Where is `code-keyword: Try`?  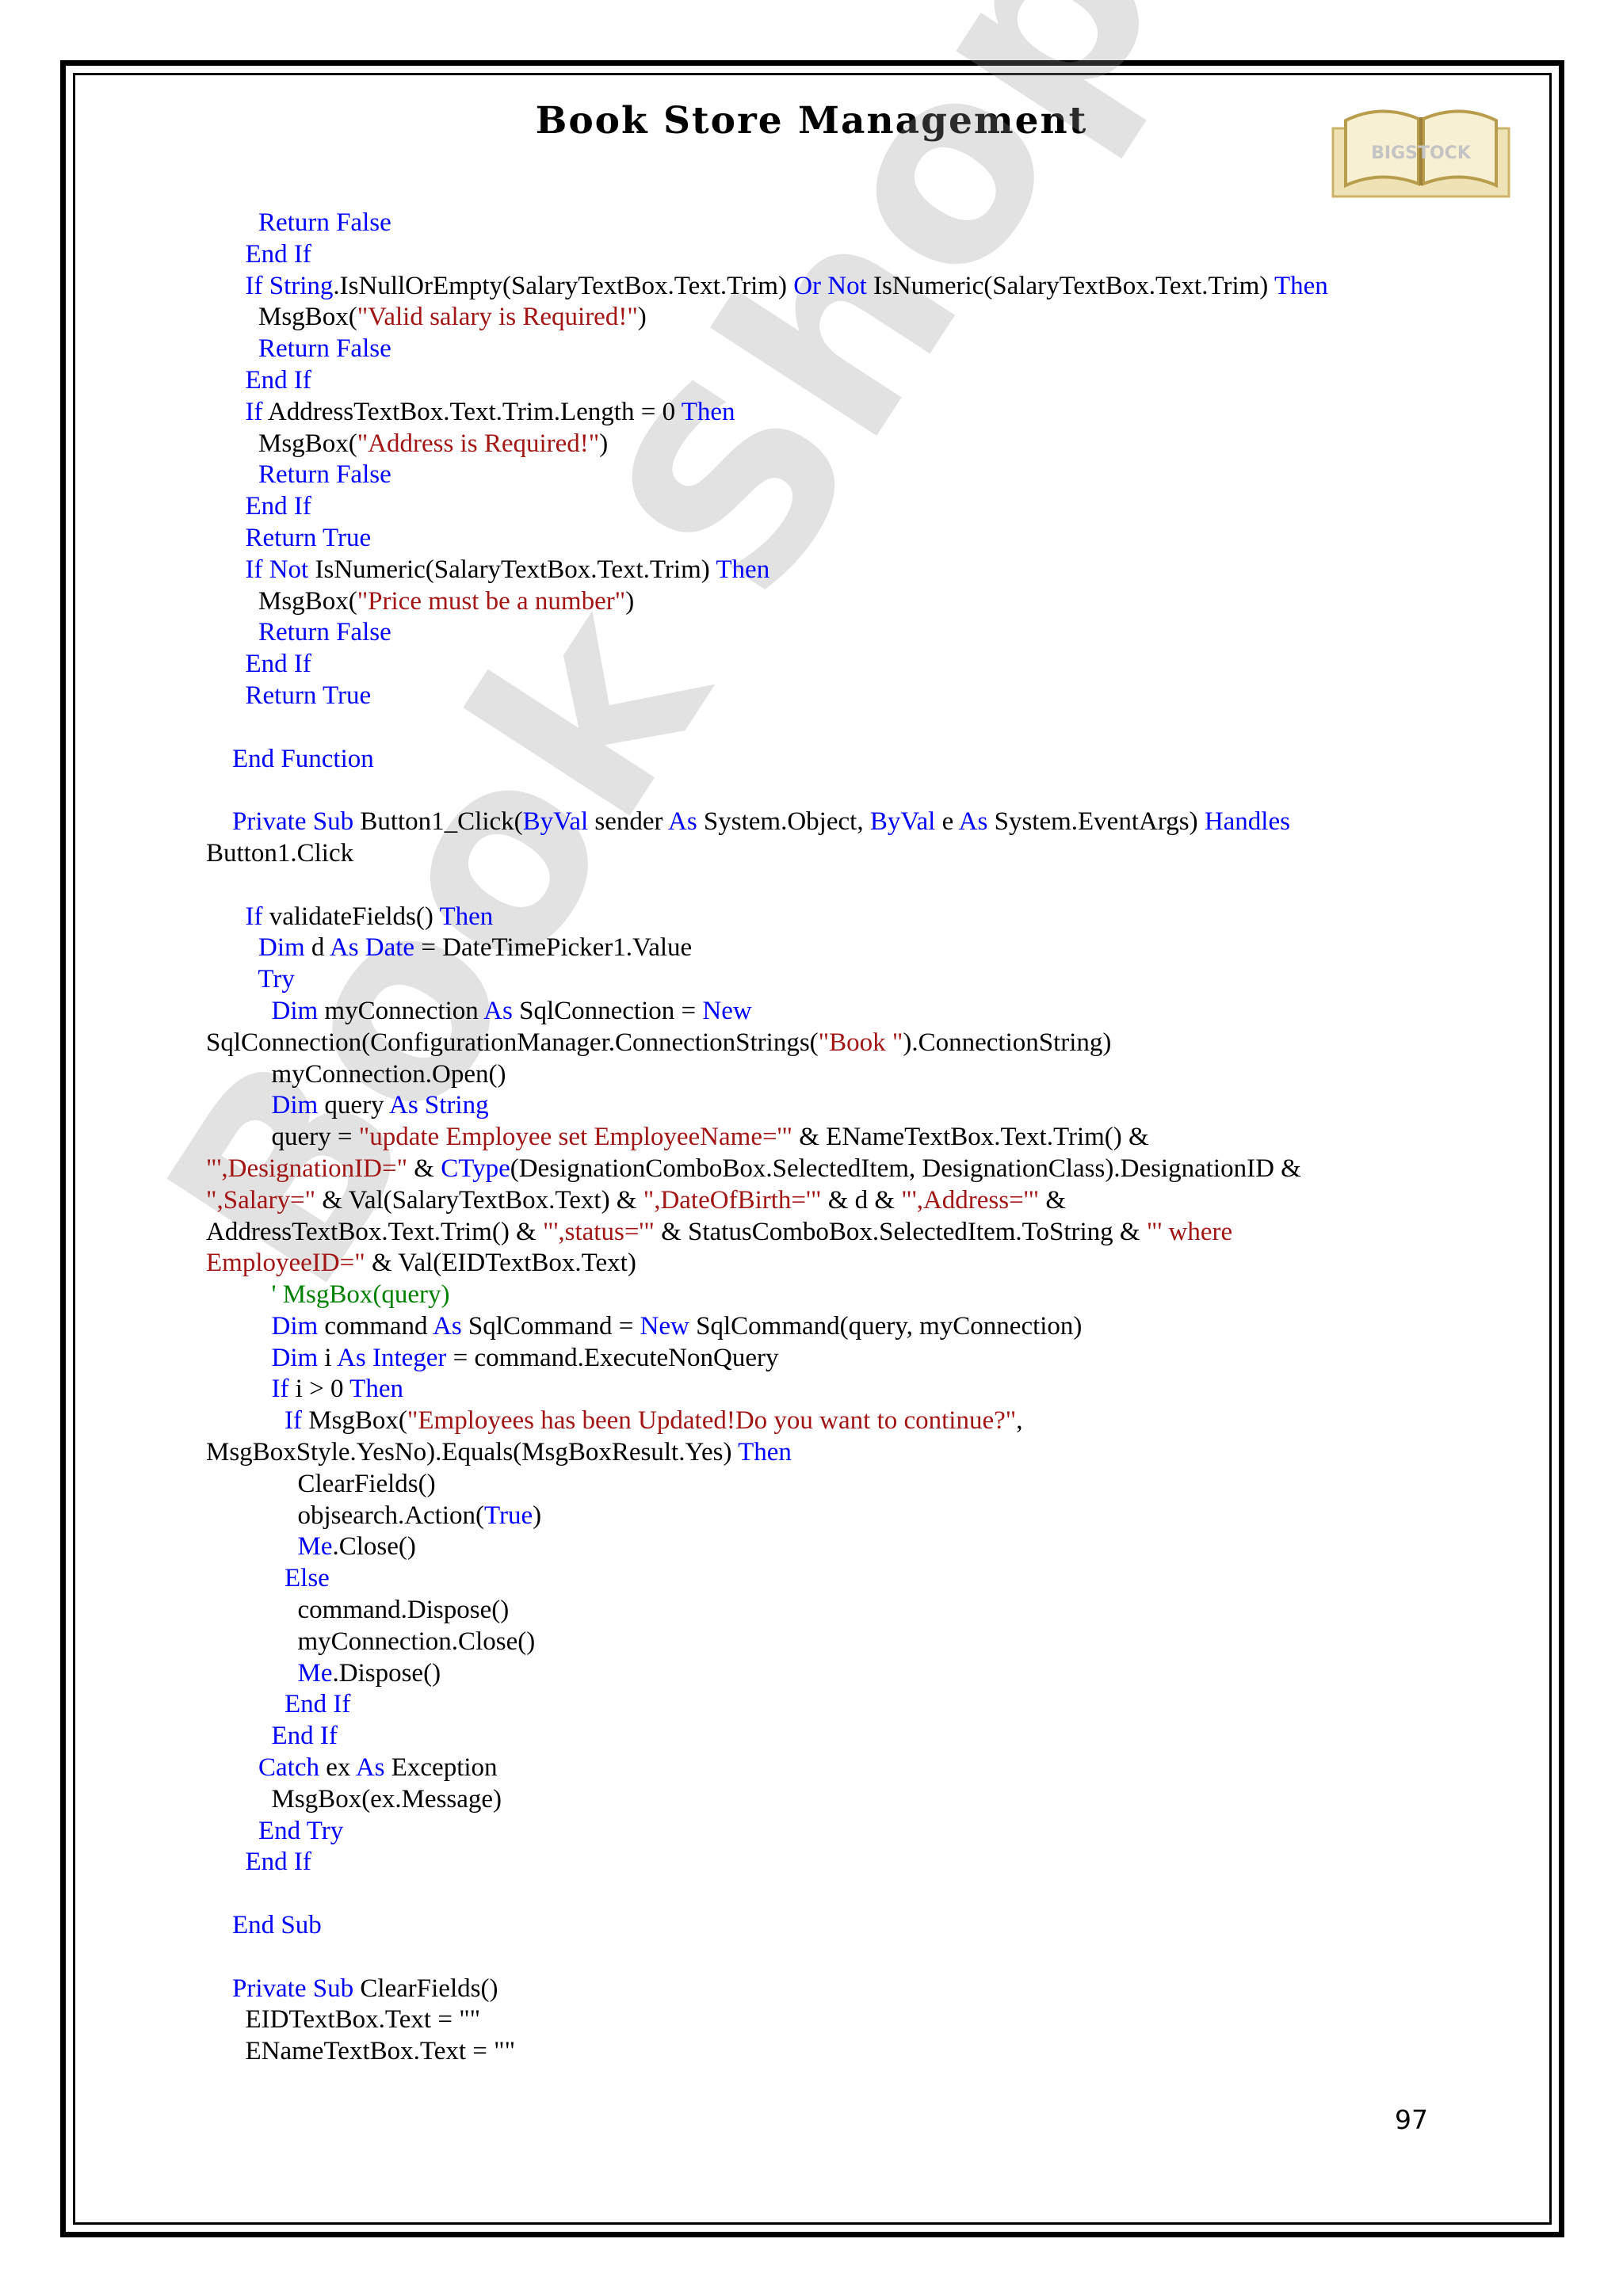 code-keyword: Try is located at coordinates (276, 979).